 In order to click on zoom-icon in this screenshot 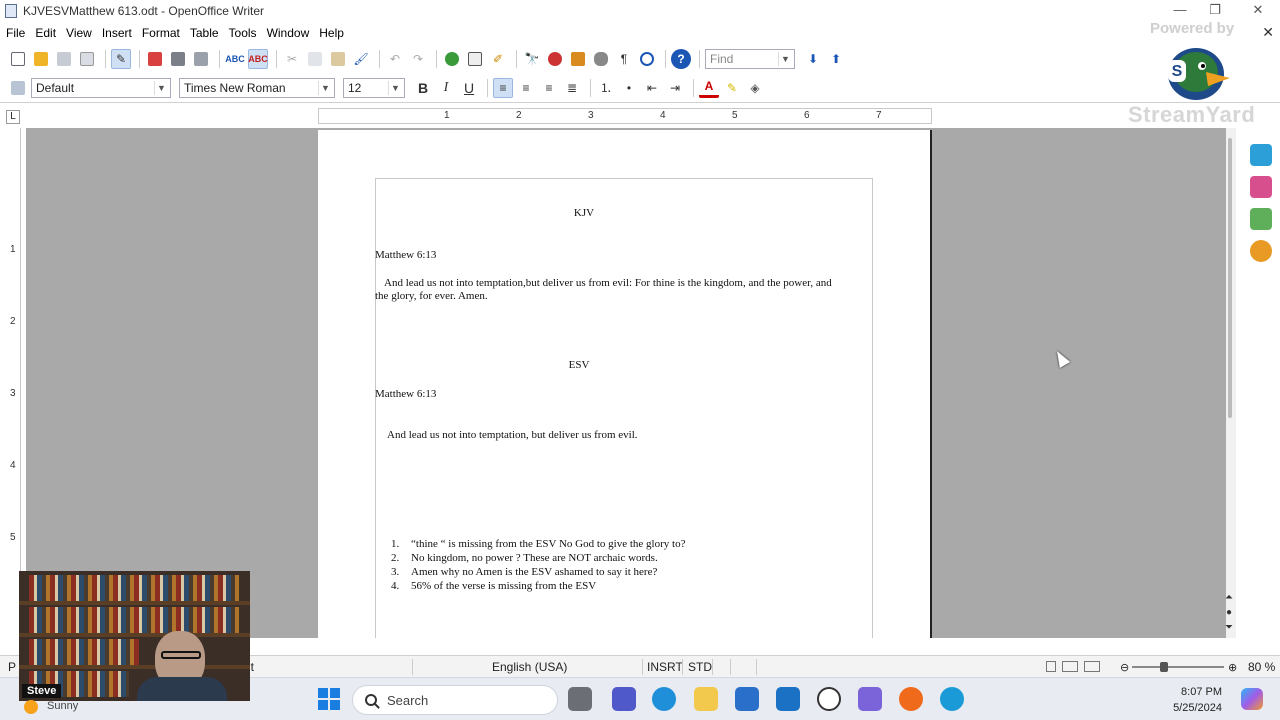, I will do `click(647, 59)`.